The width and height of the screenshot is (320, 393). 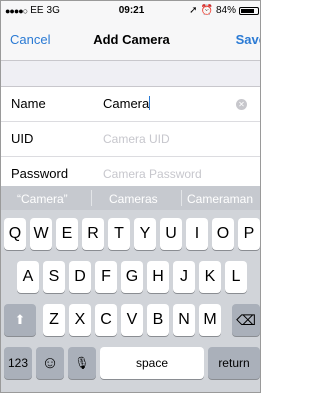 What do you see at coordinates (136, 139) in the screenshot?
I see `uid-field: Camera UID` at bounding box center [136, 139].